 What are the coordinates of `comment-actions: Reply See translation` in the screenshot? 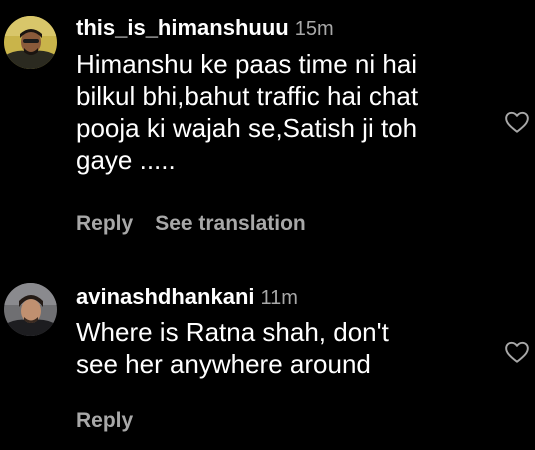 It's located at (191, 223).